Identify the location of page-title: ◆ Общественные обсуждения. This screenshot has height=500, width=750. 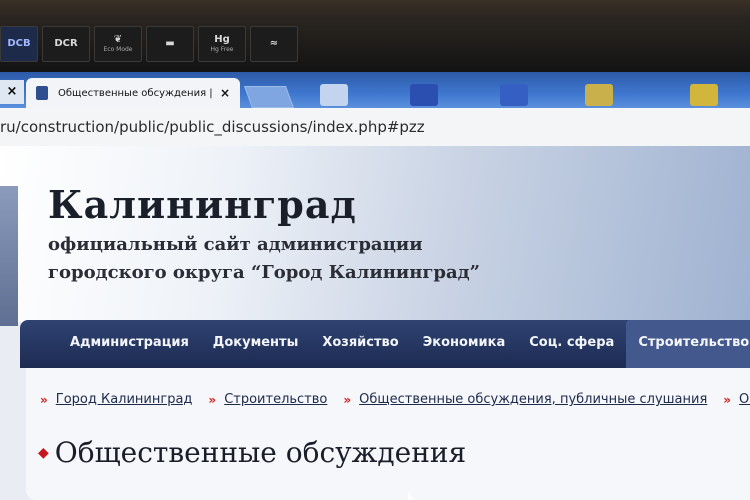
(252, 452).